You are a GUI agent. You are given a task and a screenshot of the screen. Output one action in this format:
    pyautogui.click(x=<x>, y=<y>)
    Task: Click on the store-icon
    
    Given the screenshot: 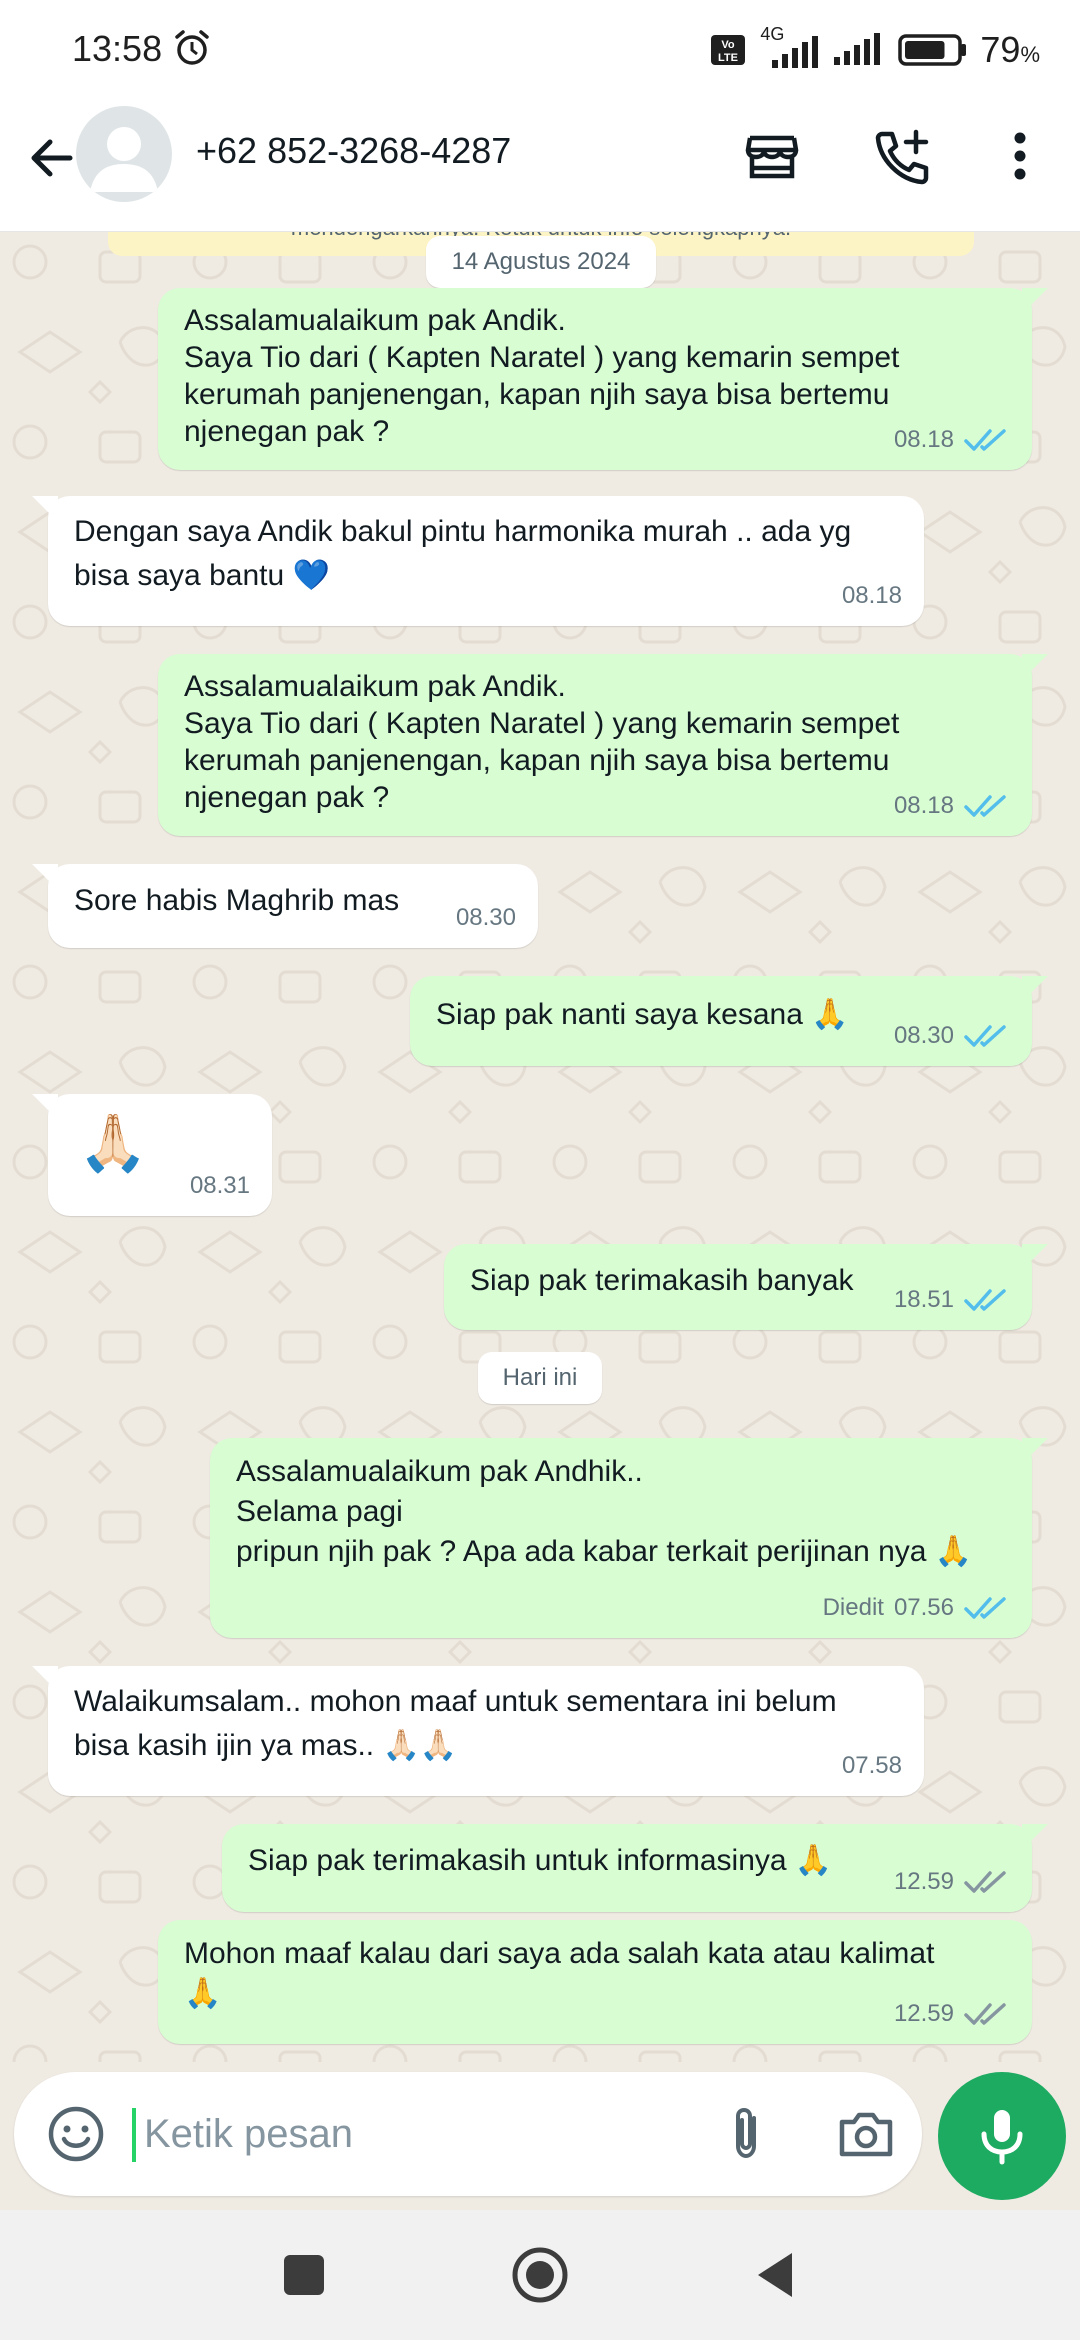 What is the action you would take?
    pyautogui.click(x=772, y=157)
    